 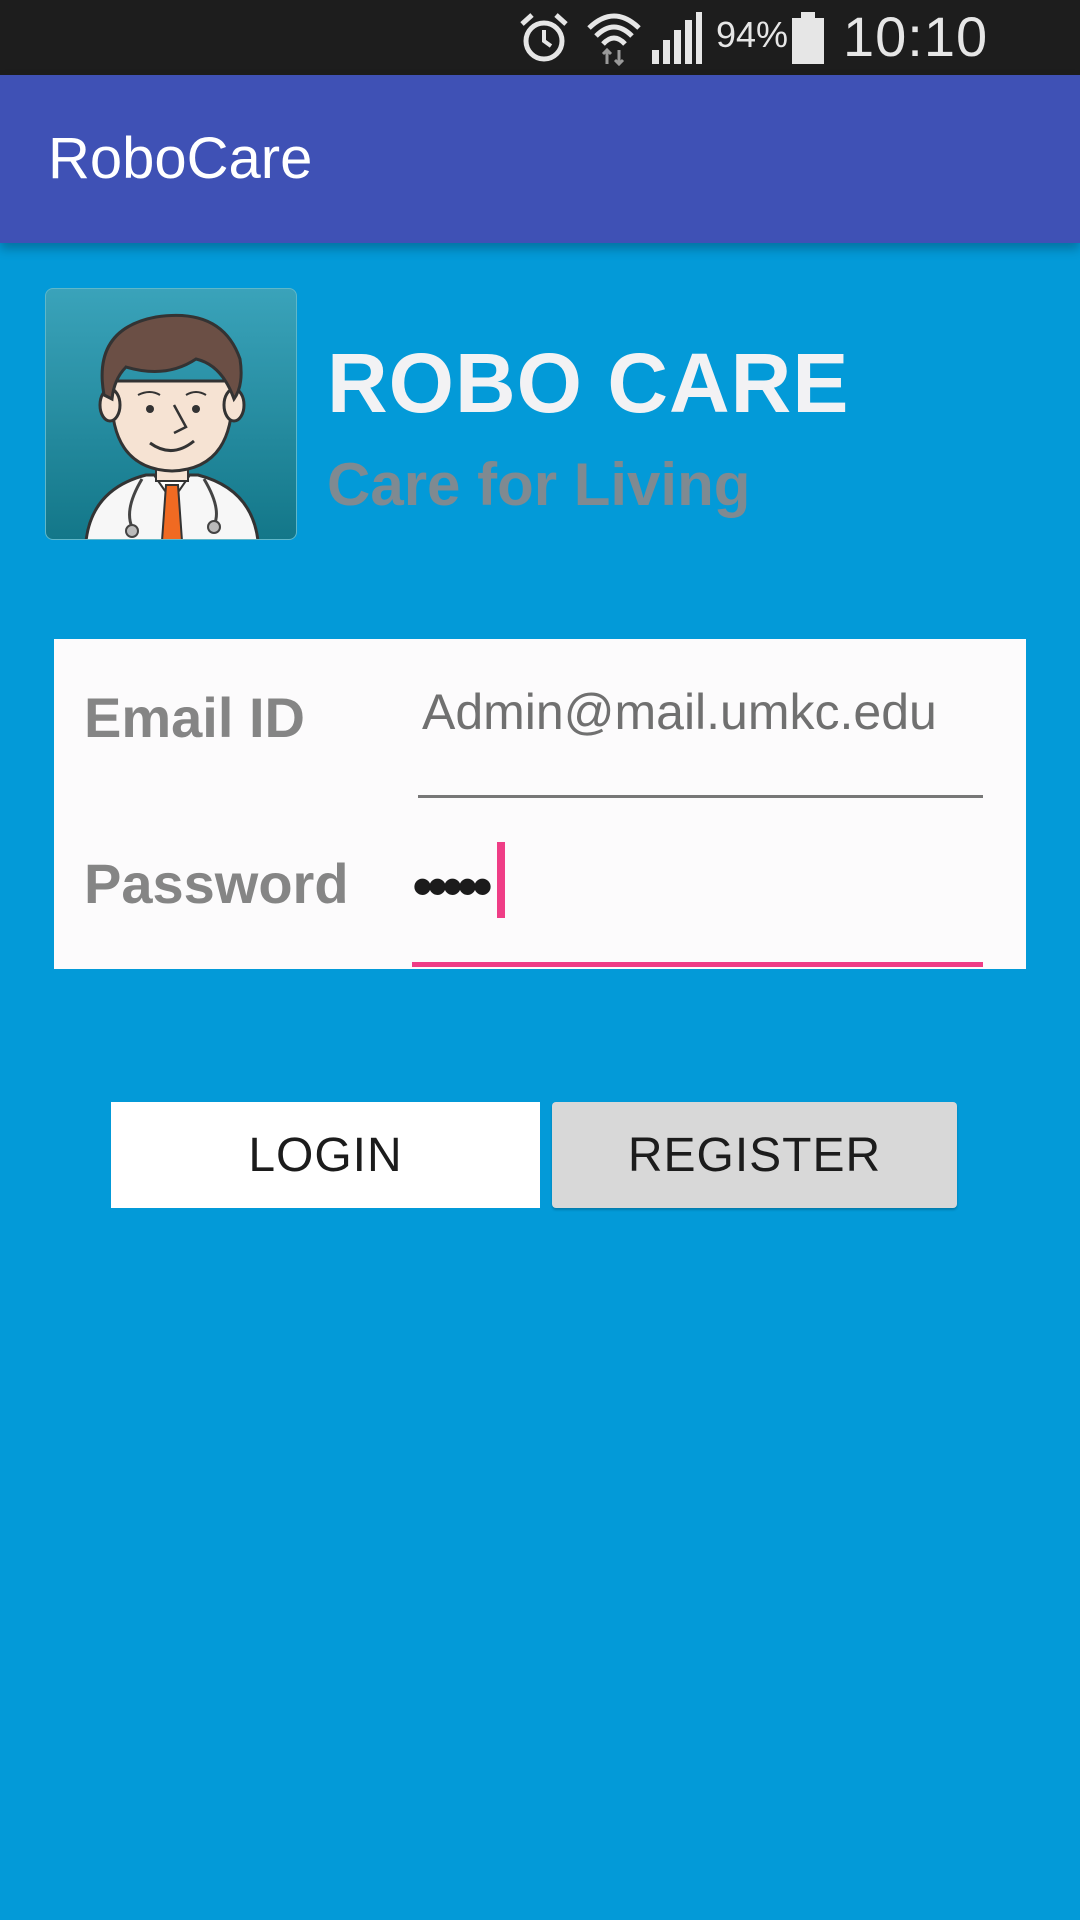 What do you see at coordinates (171, 414) in the screenshot?
I see `doctor-avatar-icon` at bounding box center [171, 414].